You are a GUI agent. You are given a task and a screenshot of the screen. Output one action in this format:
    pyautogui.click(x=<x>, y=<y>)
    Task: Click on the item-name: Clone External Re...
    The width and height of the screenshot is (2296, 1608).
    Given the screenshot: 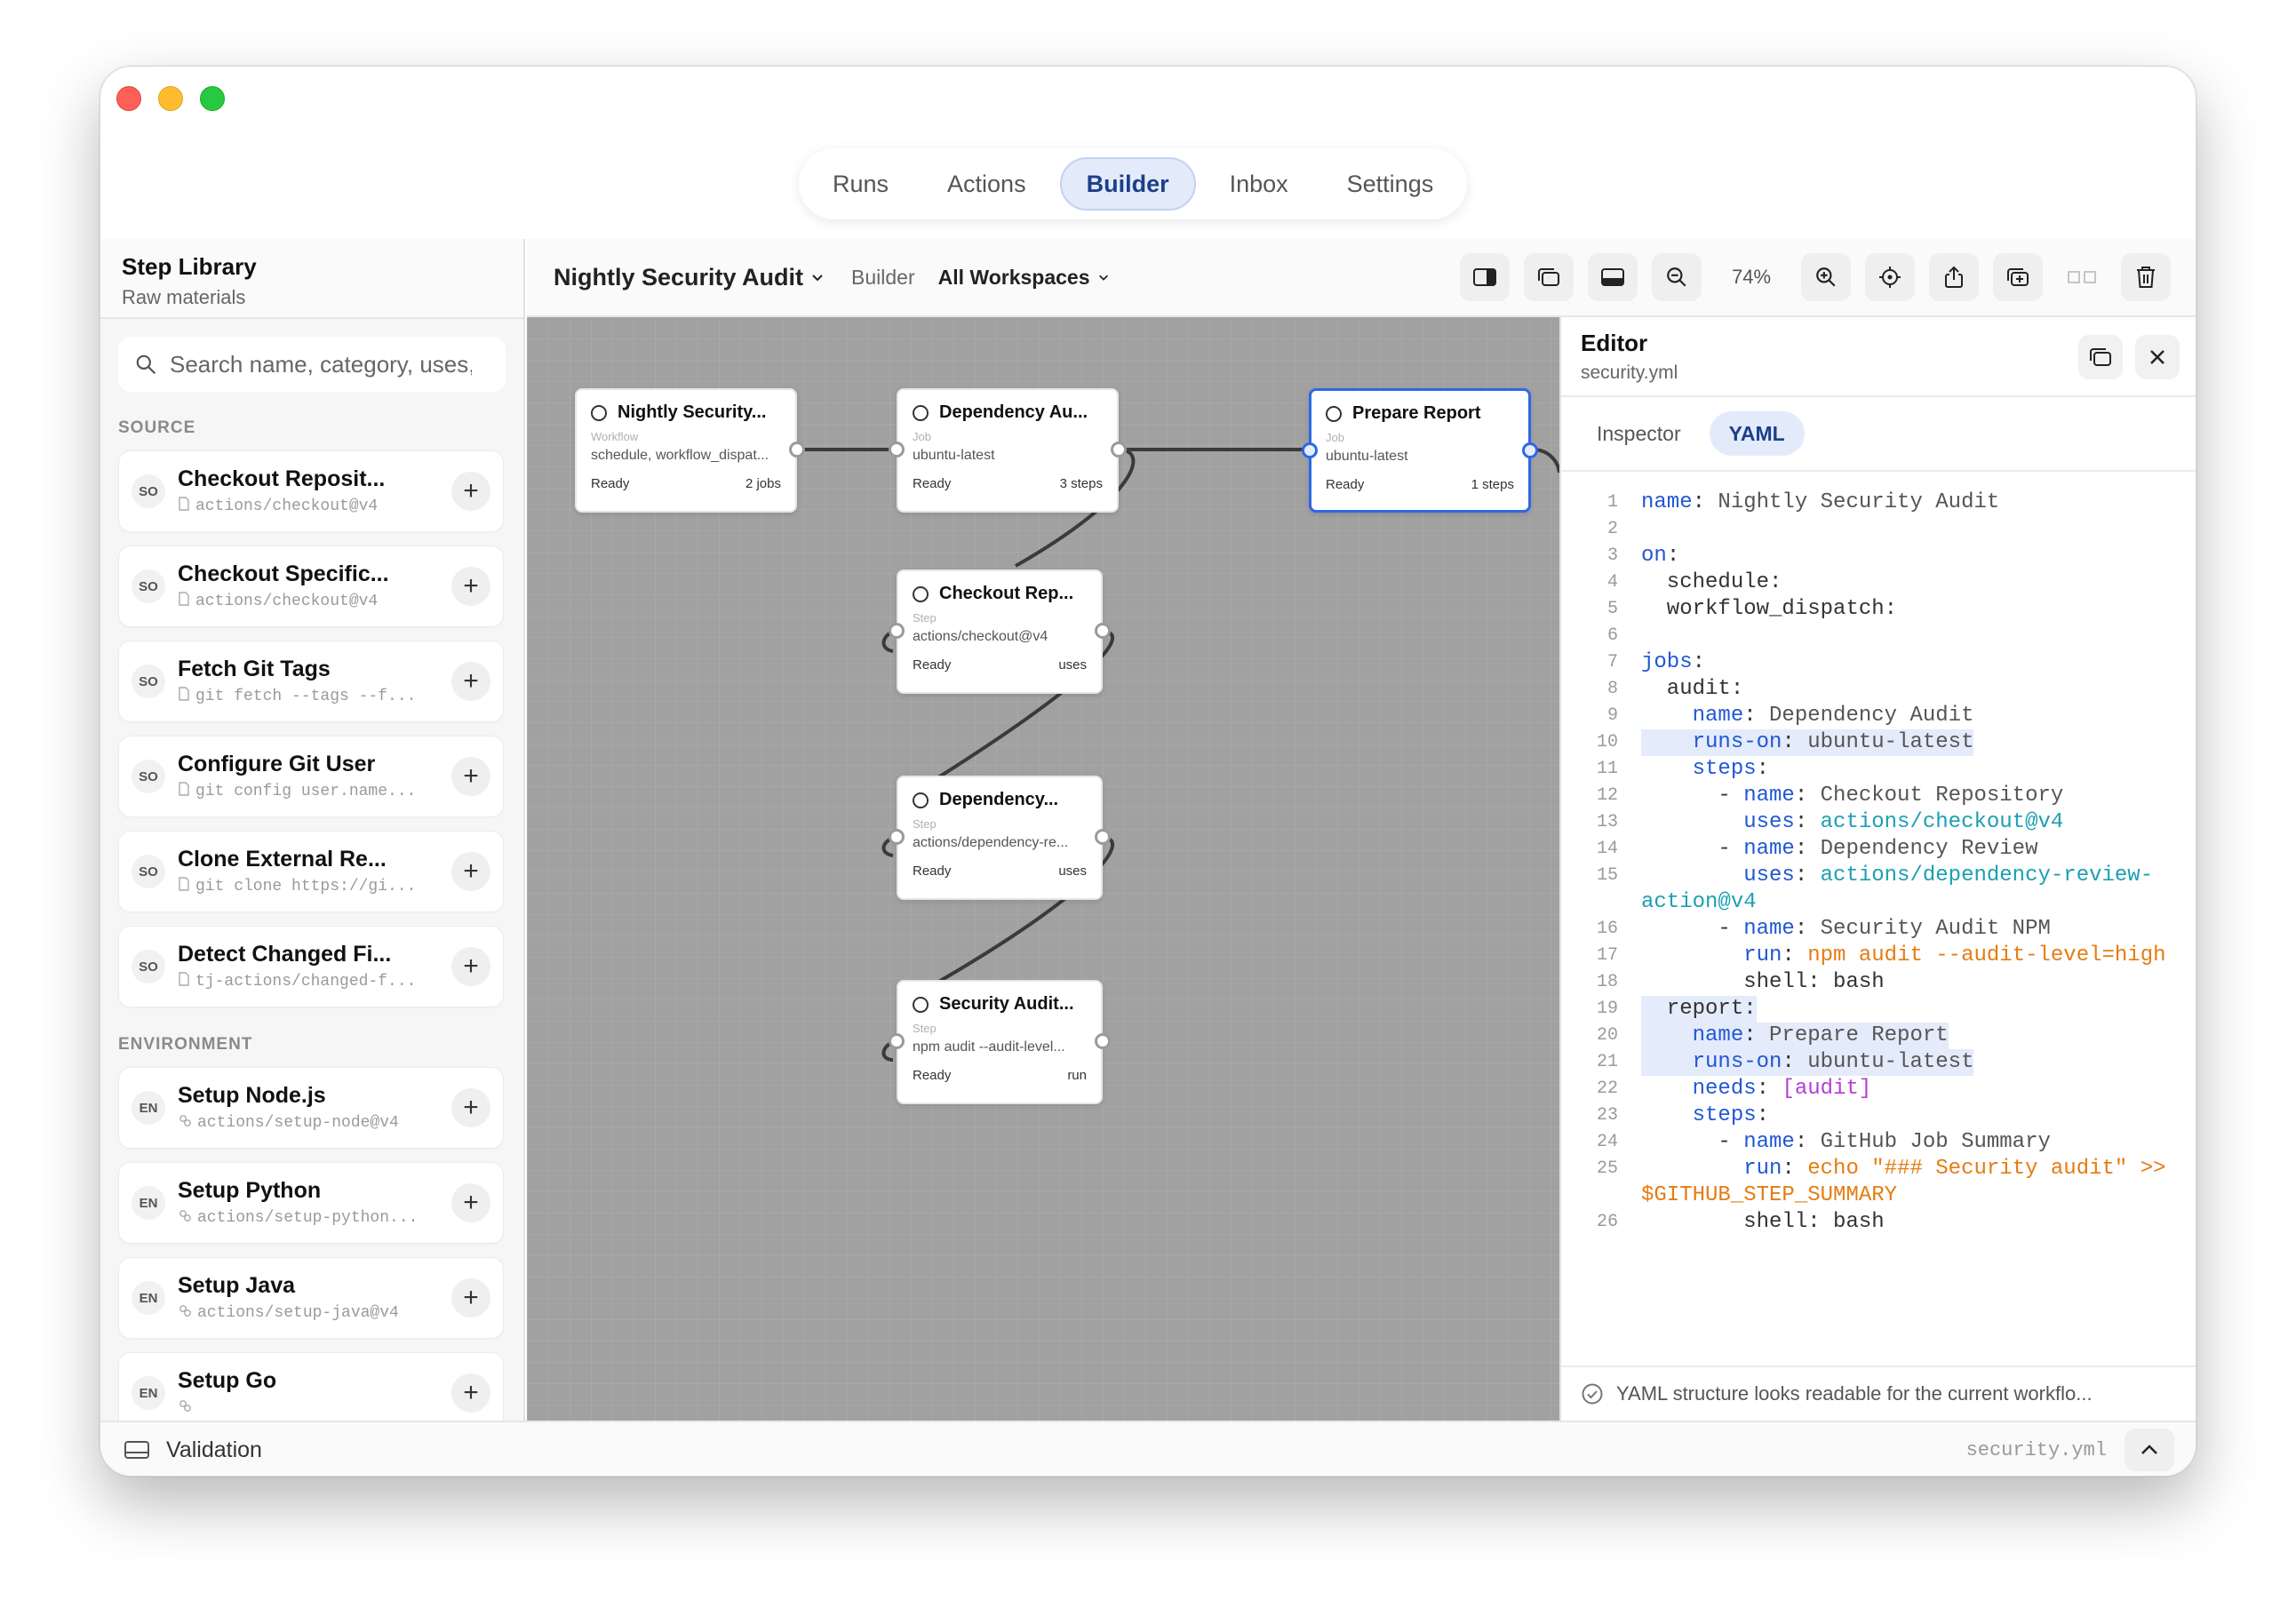 What is the action you would take?
    pyautogui.click(x=283, y=860)
    